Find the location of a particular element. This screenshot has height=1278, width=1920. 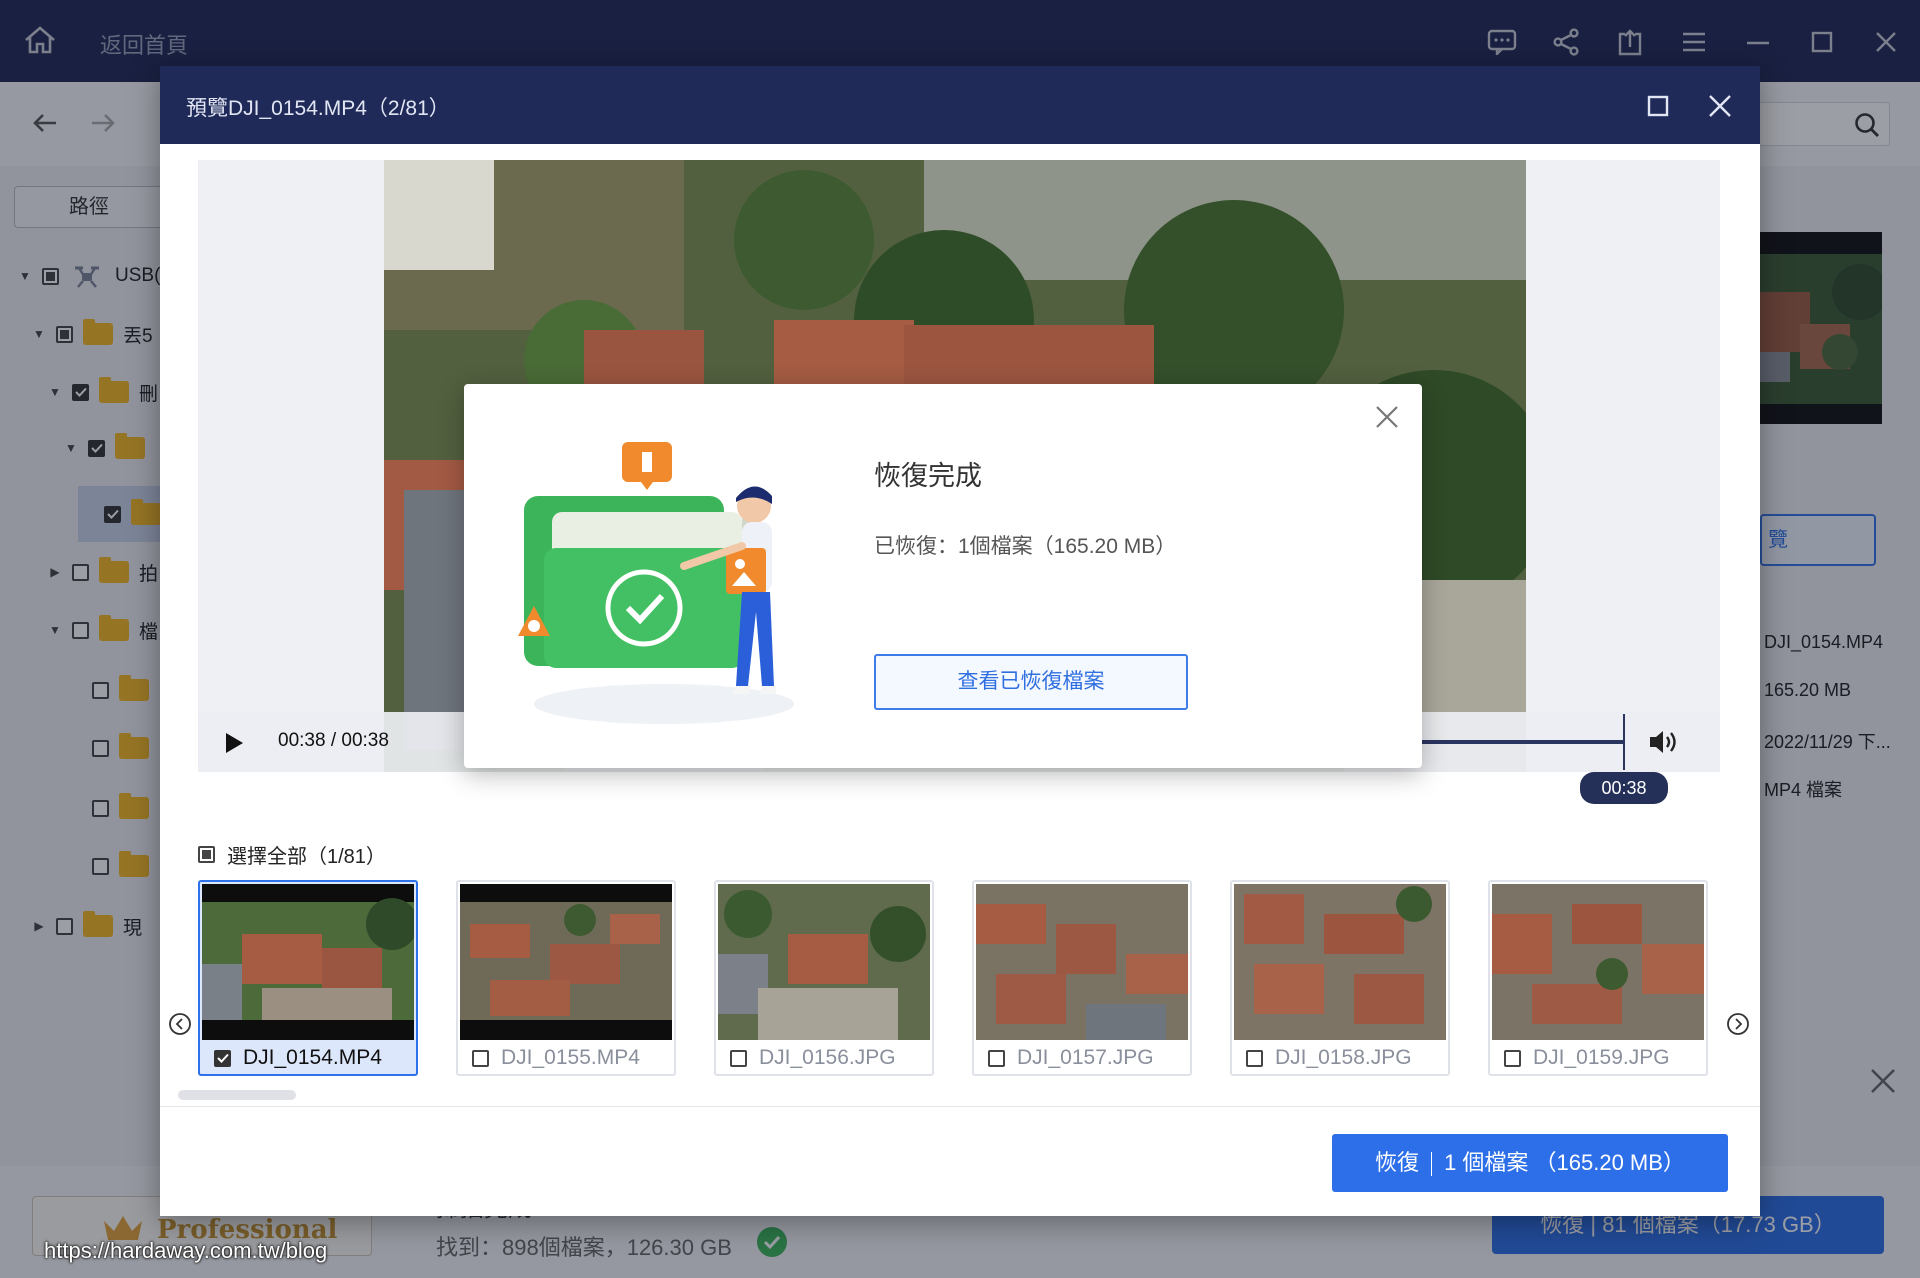

watermark-url: https://hardaway.com.tw/blog is located at coordinates (186, 1250).